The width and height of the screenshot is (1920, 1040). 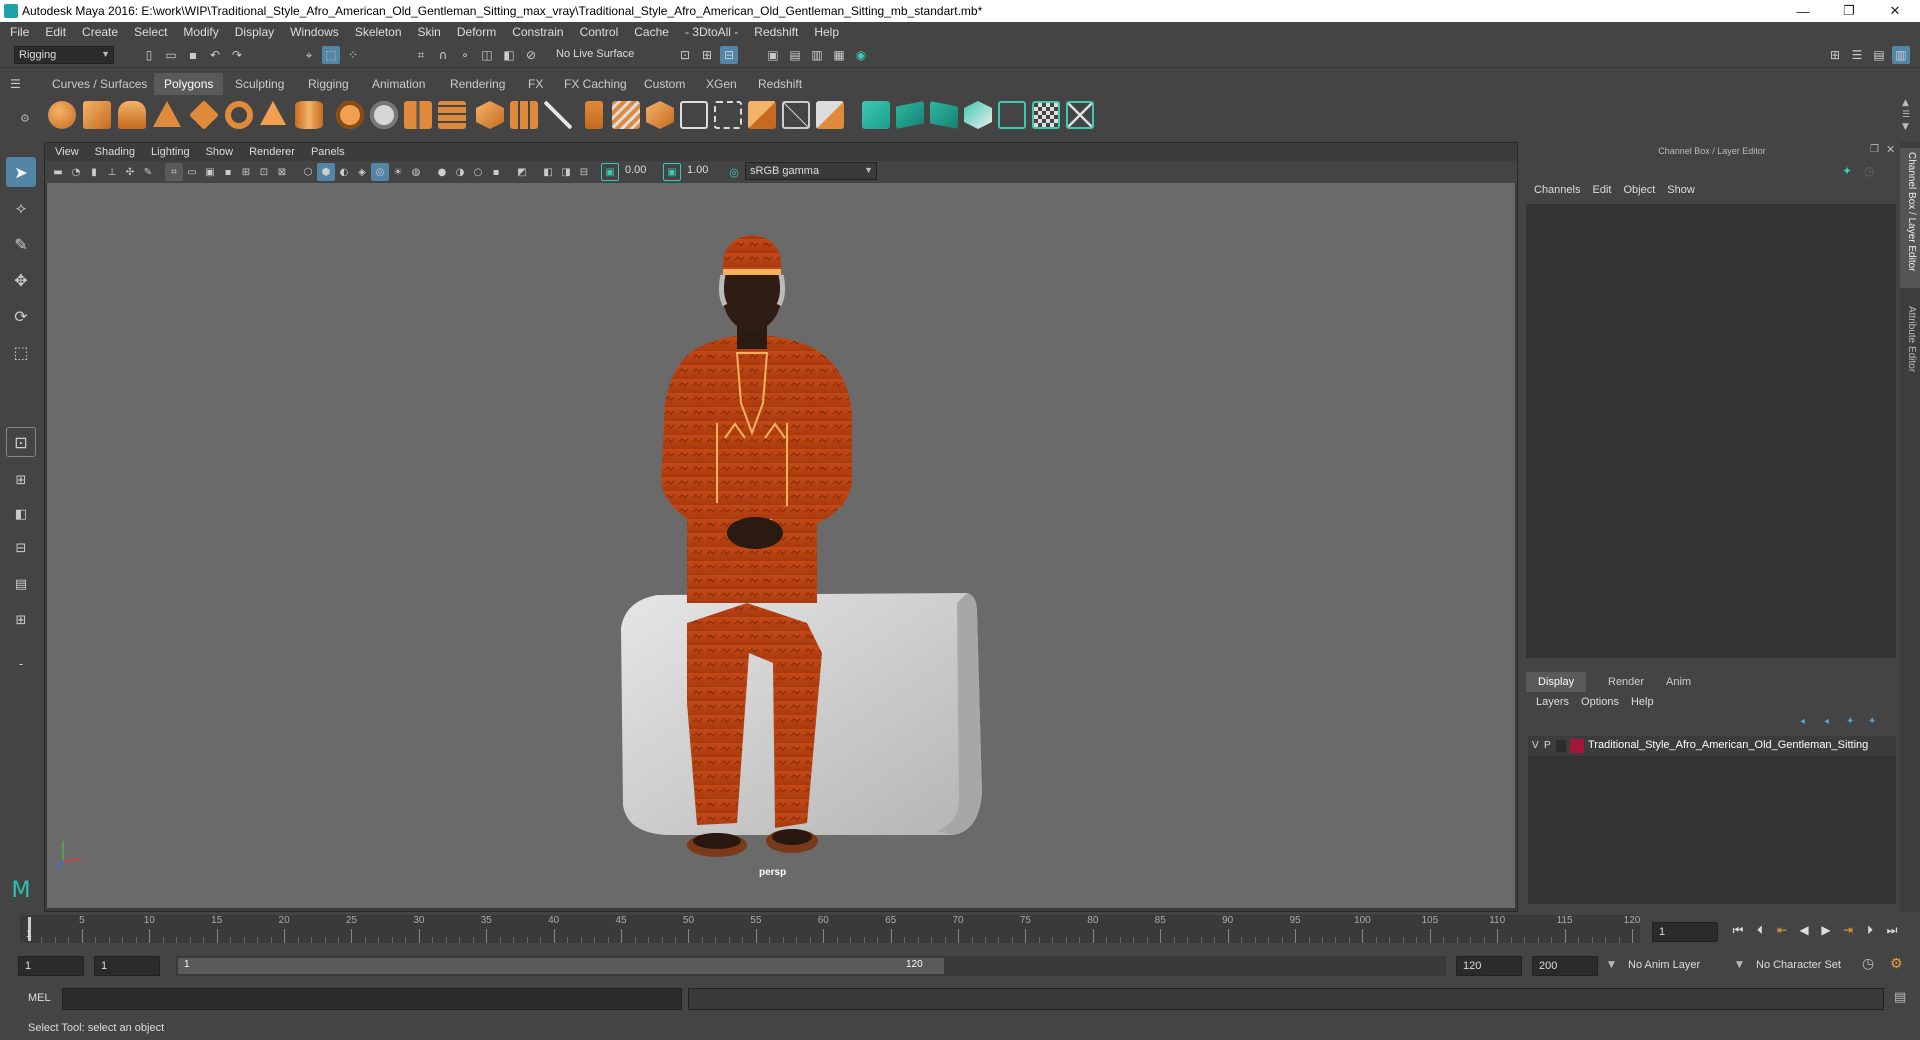 I want to click on image-plane-icon: ⊥, so click(x=112, y=172).